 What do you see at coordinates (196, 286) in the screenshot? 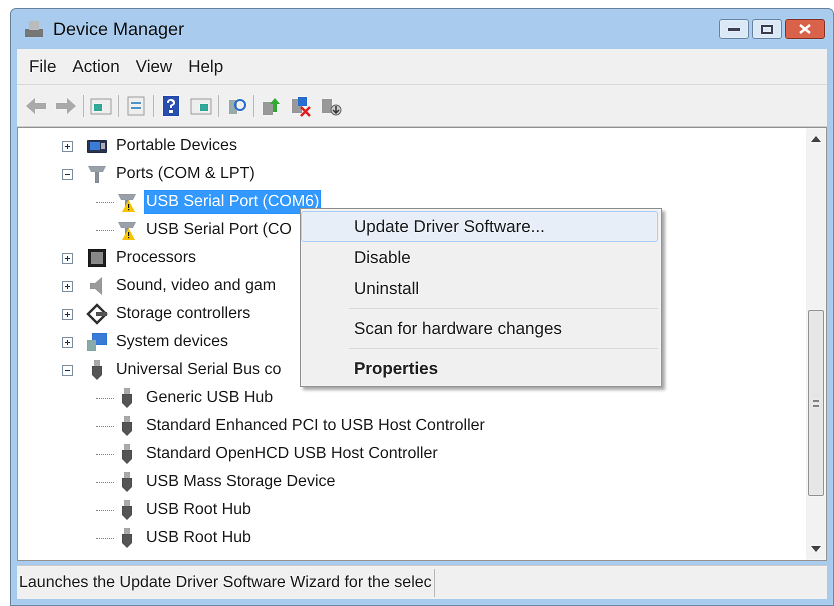
I see `tree-item: Sound, video and gam` at bounding box center [196, 286].